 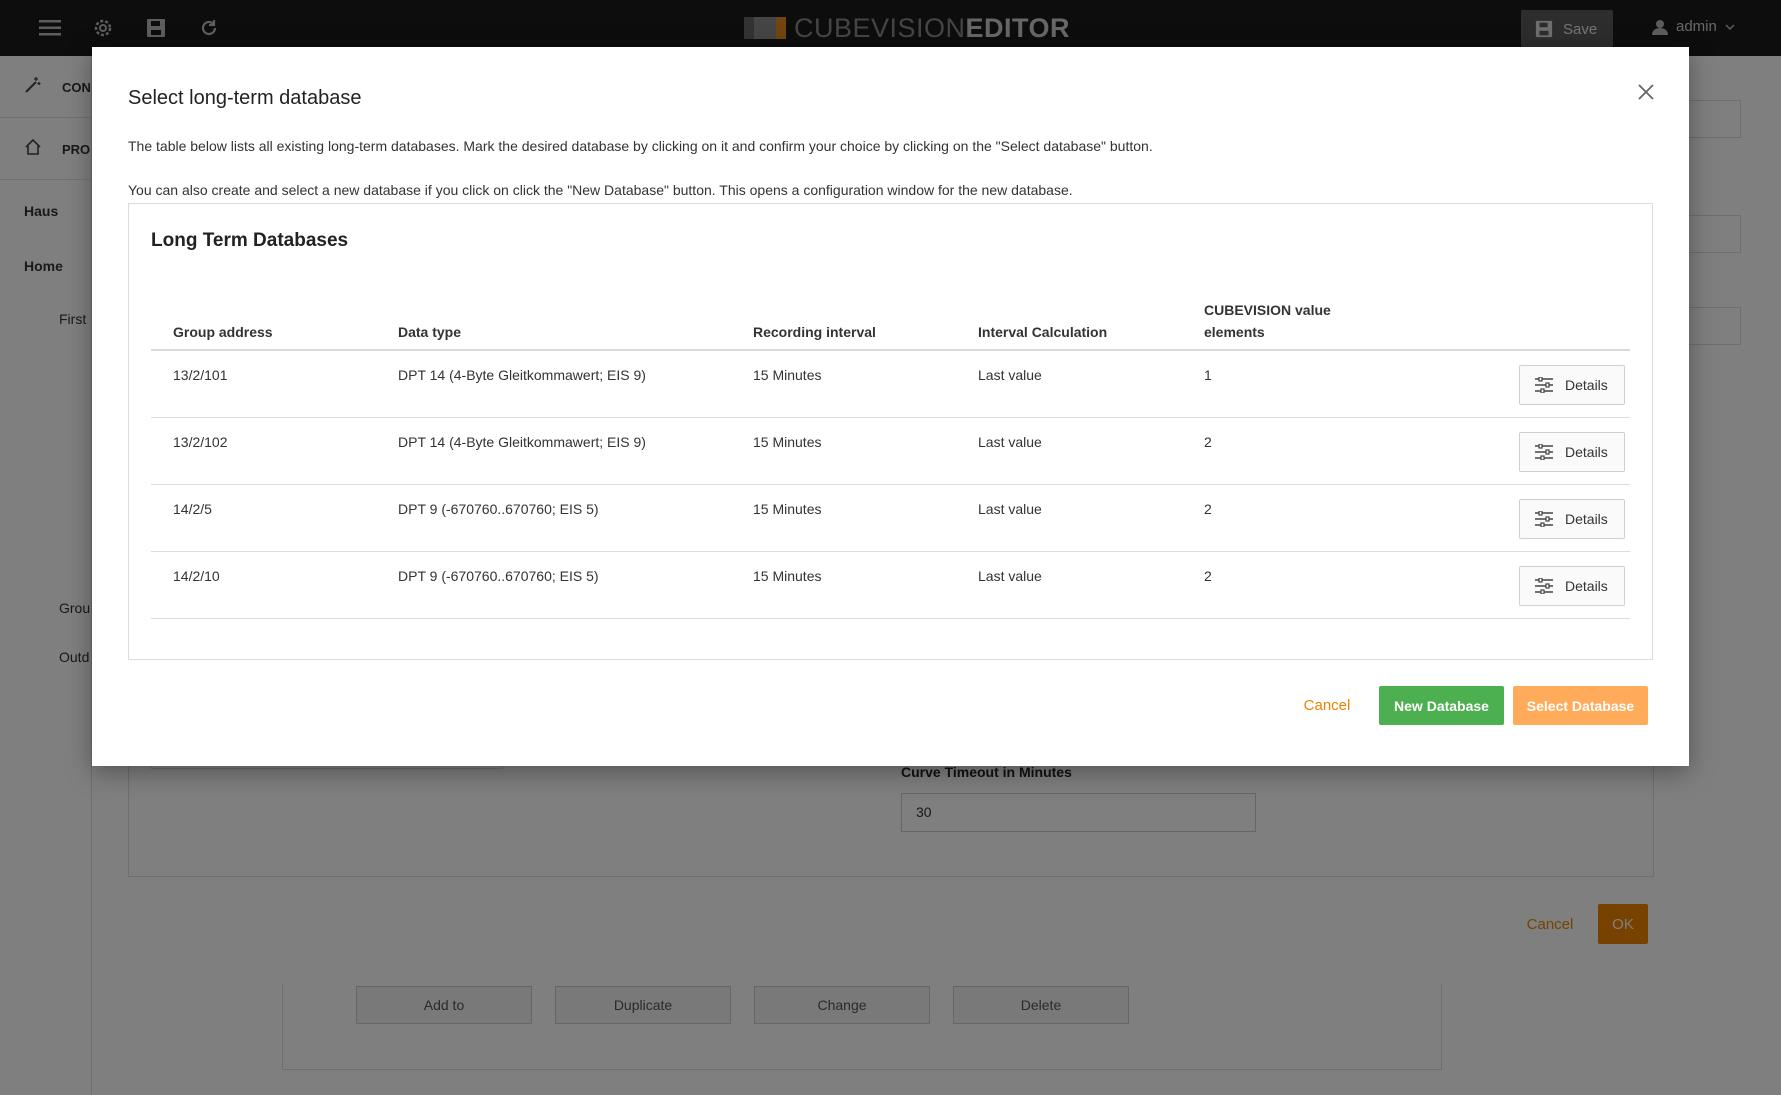 I want to click on column-header-value-elements: CUBEVISION value elements, so click(x=1267, y=321).